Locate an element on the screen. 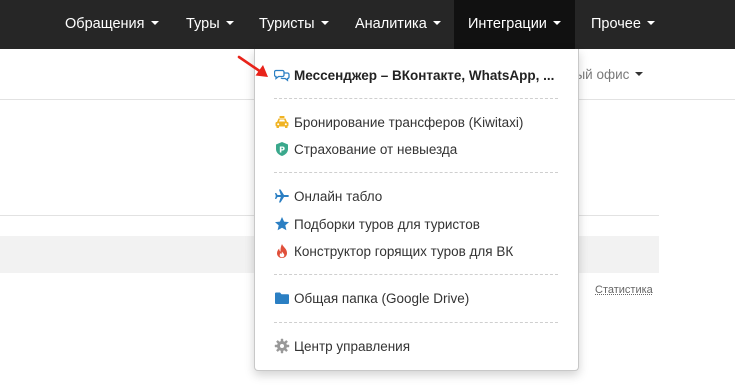 Image resolution: width=735 pixels, height=389 pixels. menu-item-online-board: Онлайн табло is located at coordinates (328, 197).